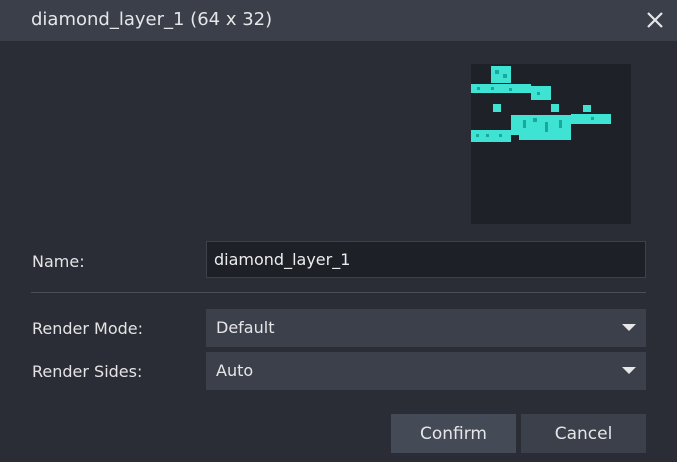 The width and height of the screenshot is (677, 462). I want to click on confirm-button: Confirm, so click(453, 433).